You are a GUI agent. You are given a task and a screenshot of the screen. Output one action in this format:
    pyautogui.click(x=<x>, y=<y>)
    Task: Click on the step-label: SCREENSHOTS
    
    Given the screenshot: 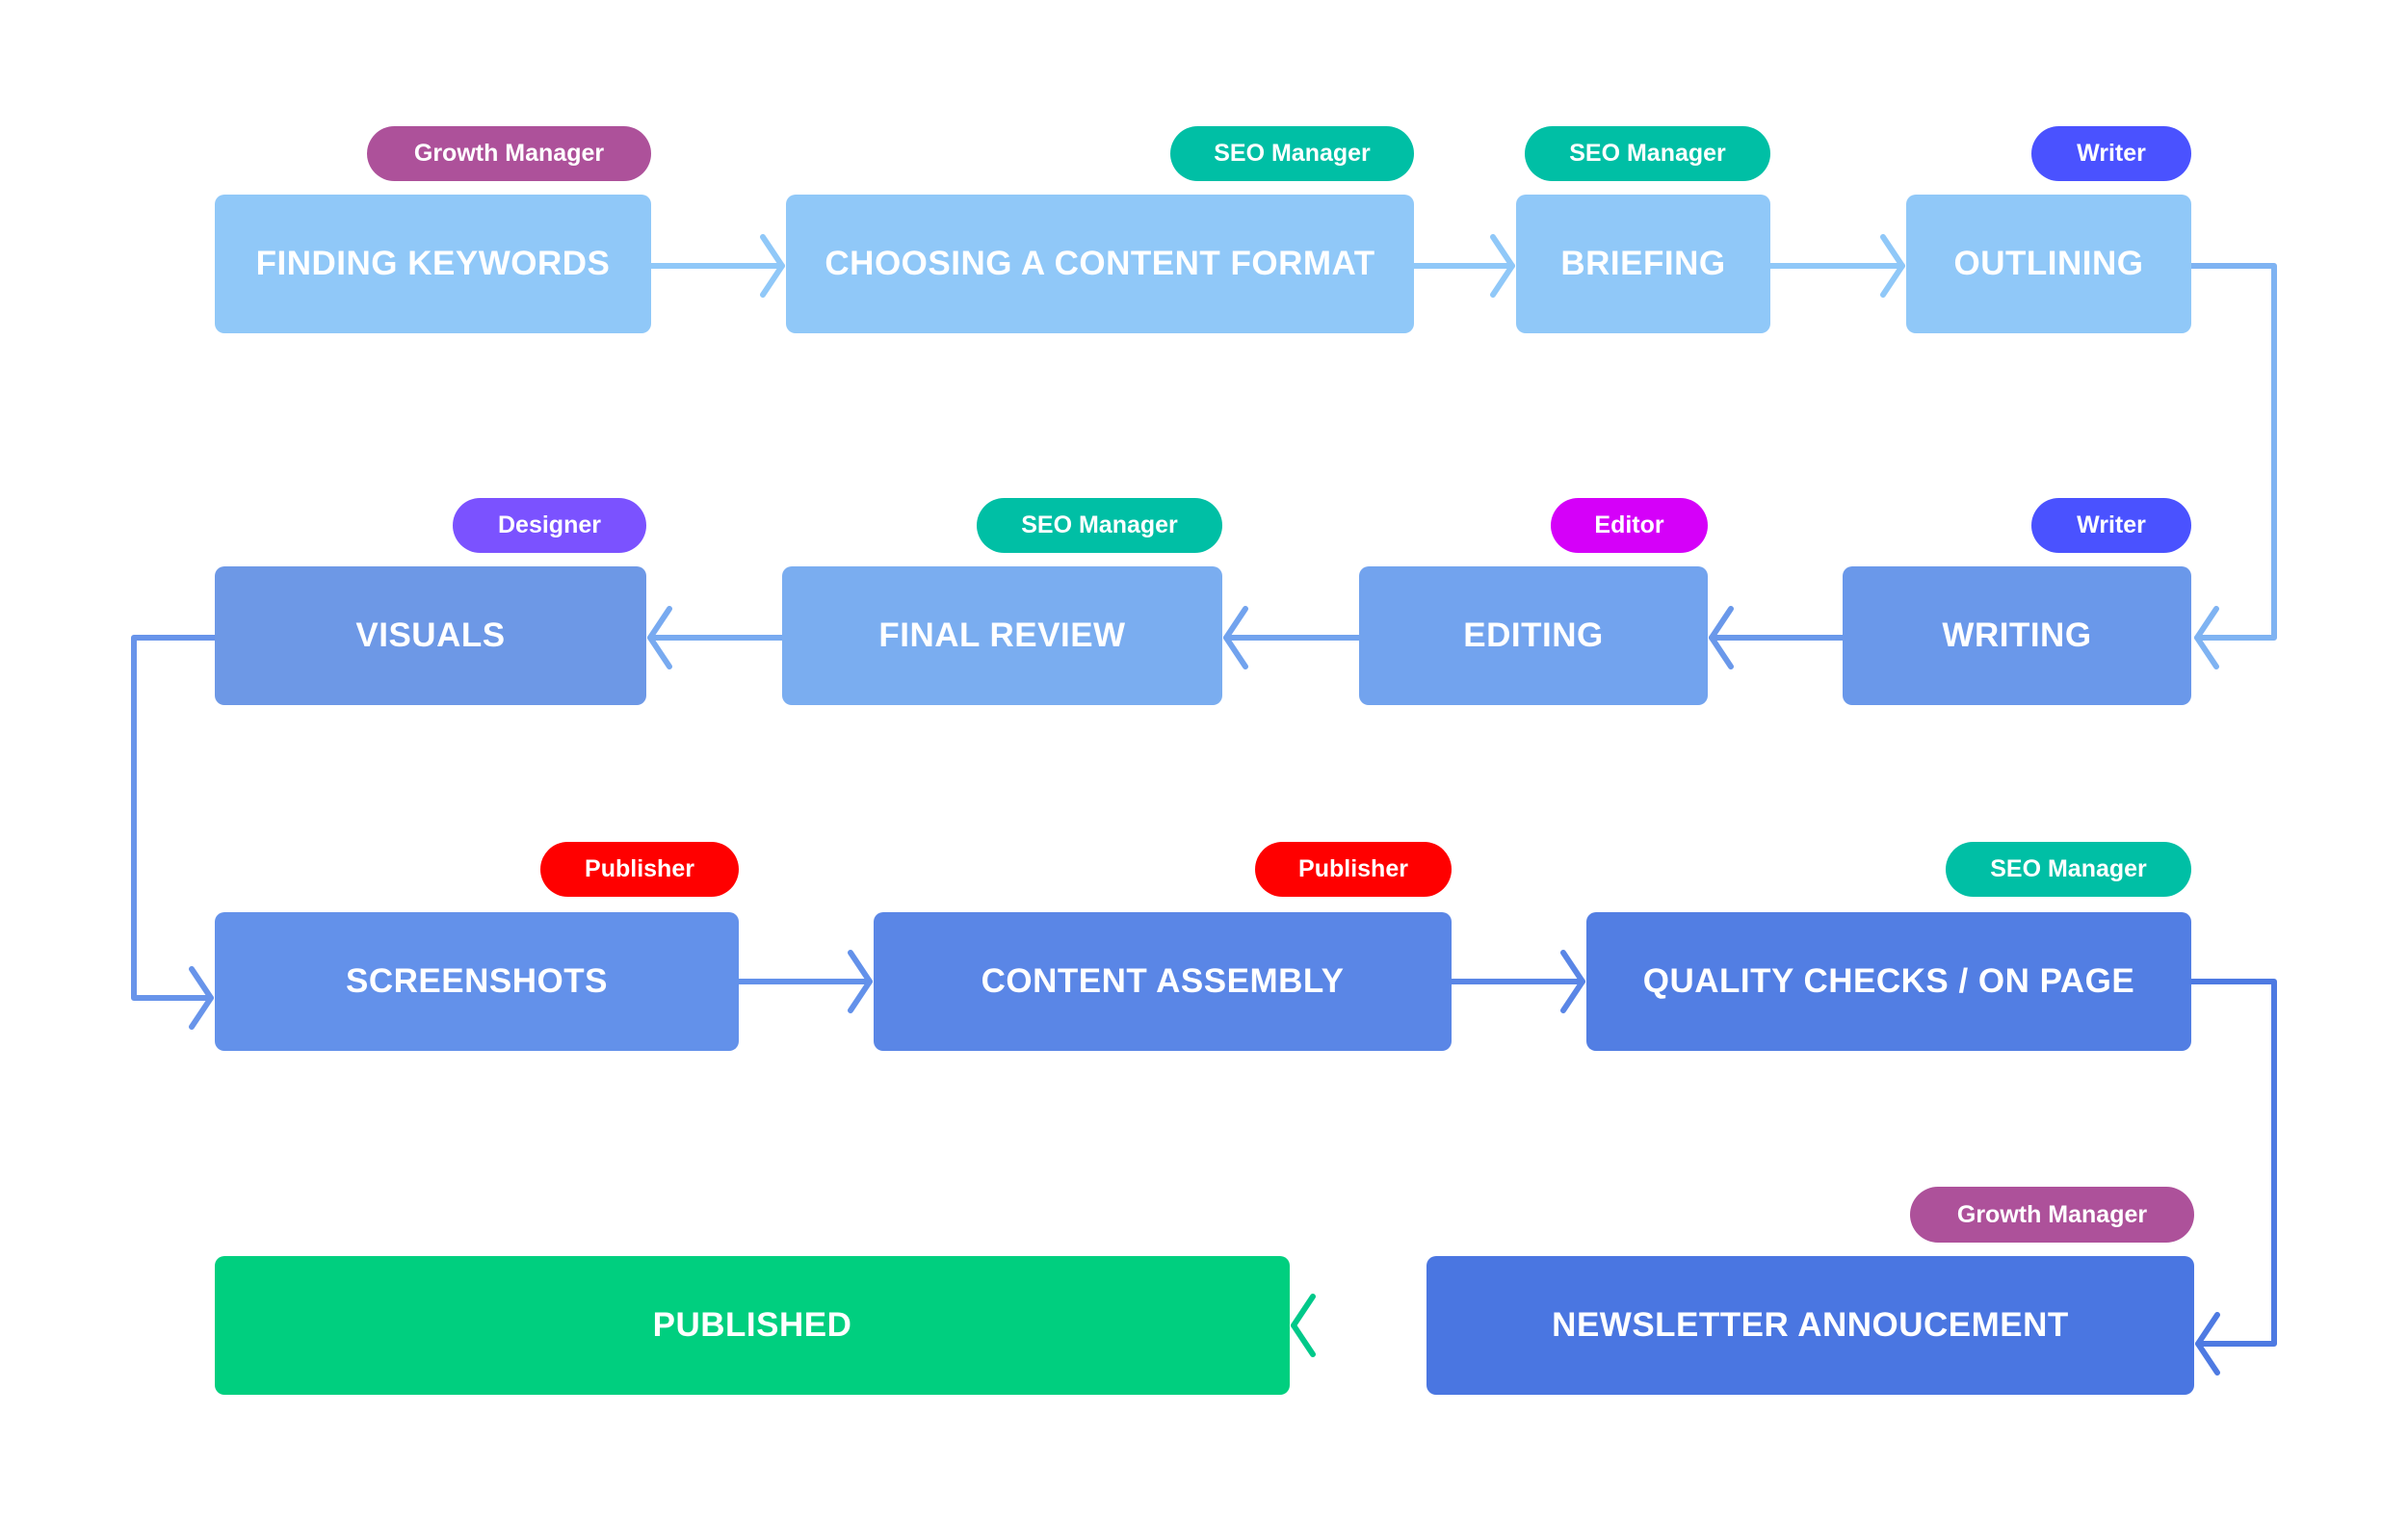 What is the action you would take?
    pyautogui.click(x=477, y=981)
    